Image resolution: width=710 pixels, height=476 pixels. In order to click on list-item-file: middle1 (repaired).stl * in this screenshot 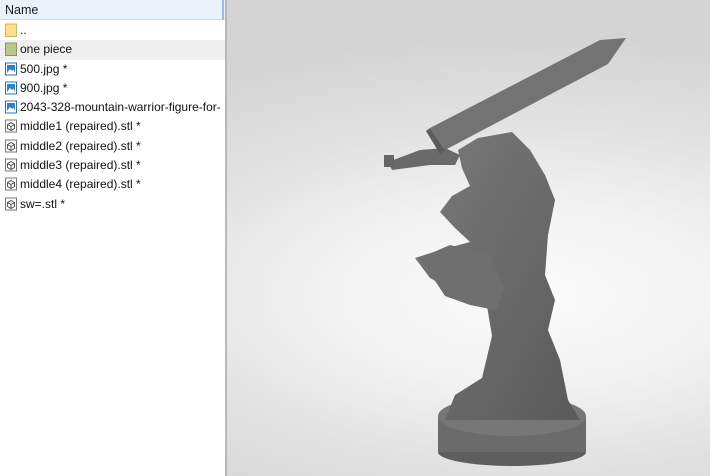, I will do `click(112, 126)`.